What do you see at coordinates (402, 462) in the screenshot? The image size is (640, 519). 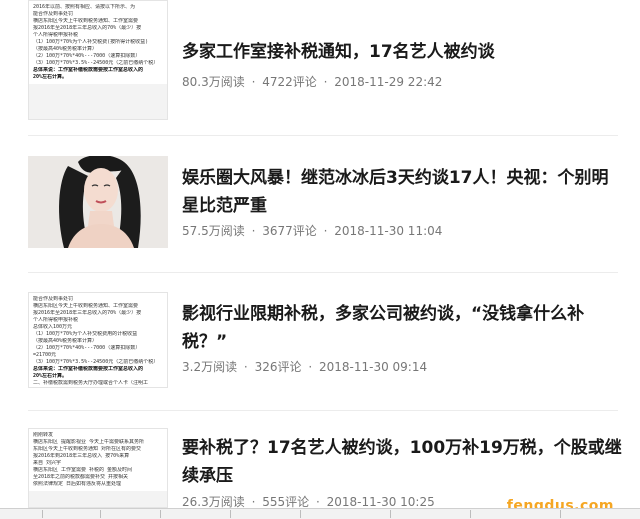 I see `article-title: 要补税了？17名艺人被约谈，100万补19万税，个股或继续承压` at bounding box center [402, 462].